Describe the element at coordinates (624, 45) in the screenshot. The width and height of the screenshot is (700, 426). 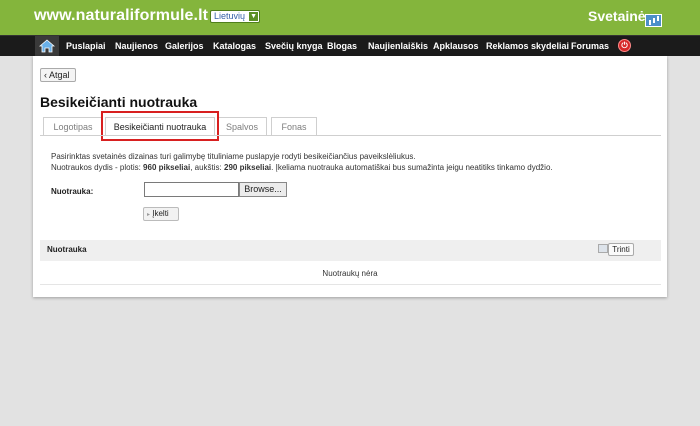
I see `logout-icon: ⏻` at that location.